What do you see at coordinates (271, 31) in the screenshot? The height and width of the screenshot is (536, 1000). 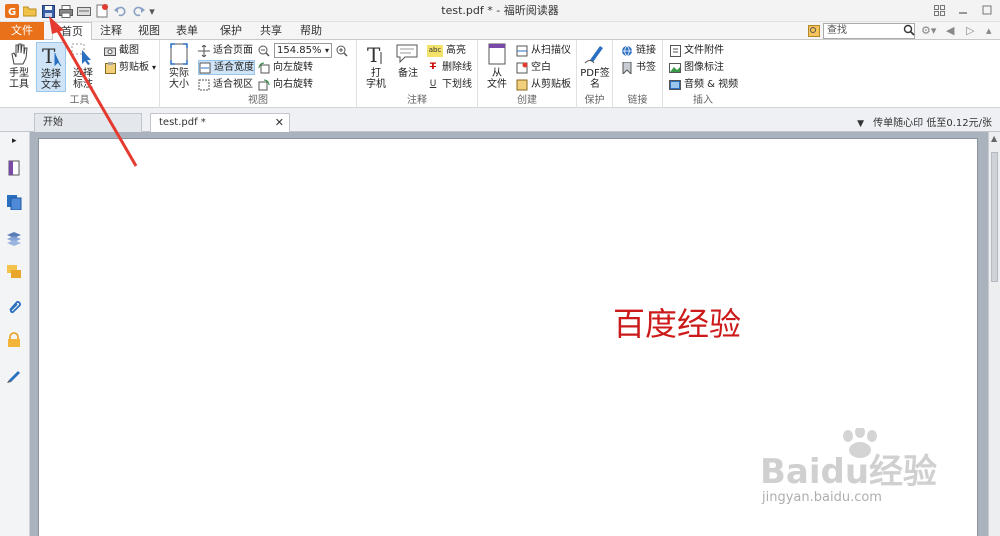 I see `tab-share: 共享` at bounding box center [271, 31].